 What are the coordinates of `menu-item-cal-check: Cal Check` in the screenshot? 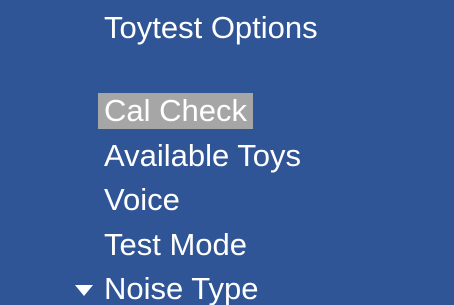 It's located at (227, 115).